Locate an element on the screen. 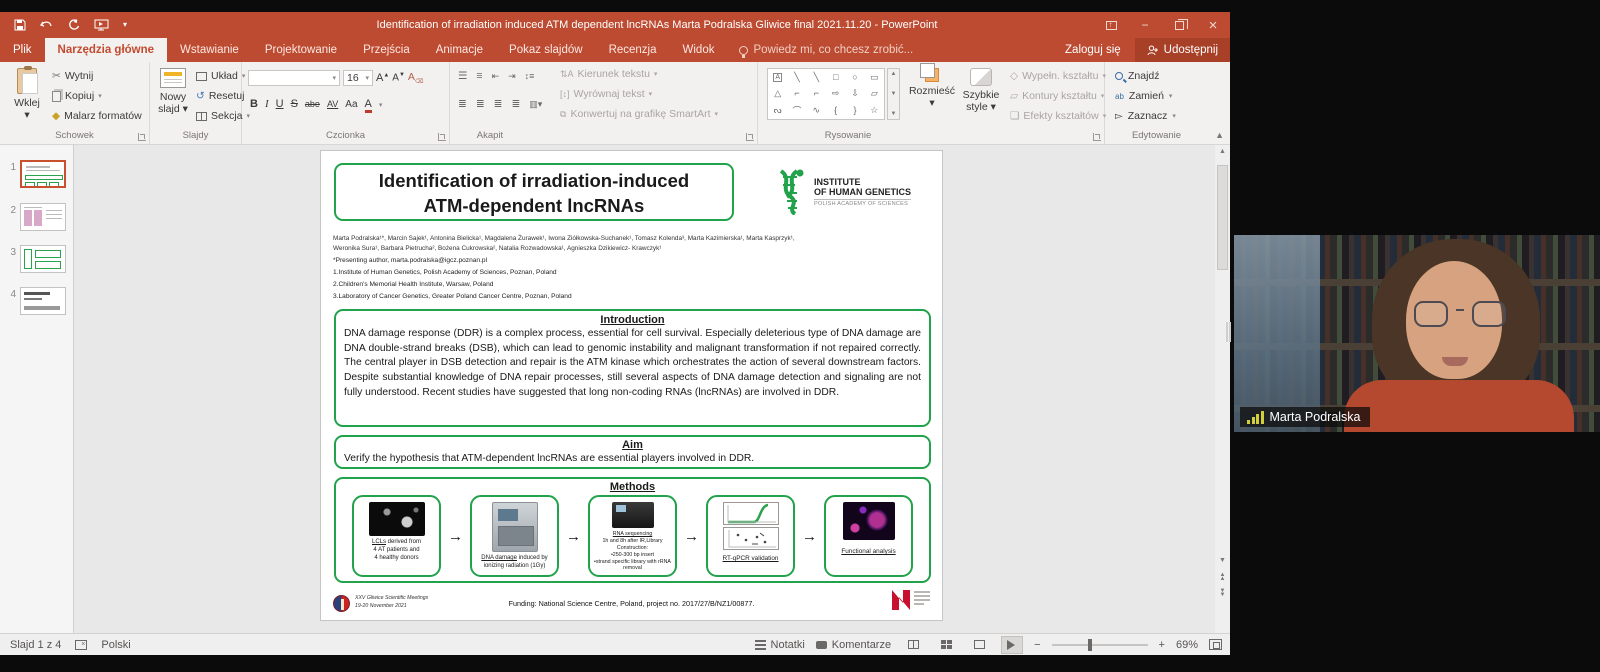 The width and height of the screenshot is (1600, 672). save-icon is located at coordinates (20, 25).